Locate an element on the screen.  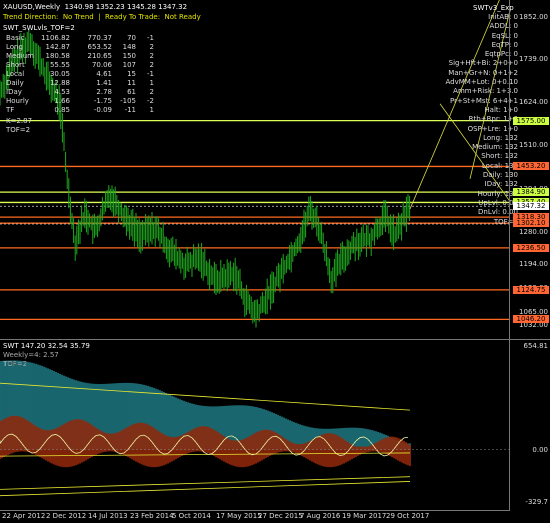
stats-cell: -105 is located at coordinates (128, 101).